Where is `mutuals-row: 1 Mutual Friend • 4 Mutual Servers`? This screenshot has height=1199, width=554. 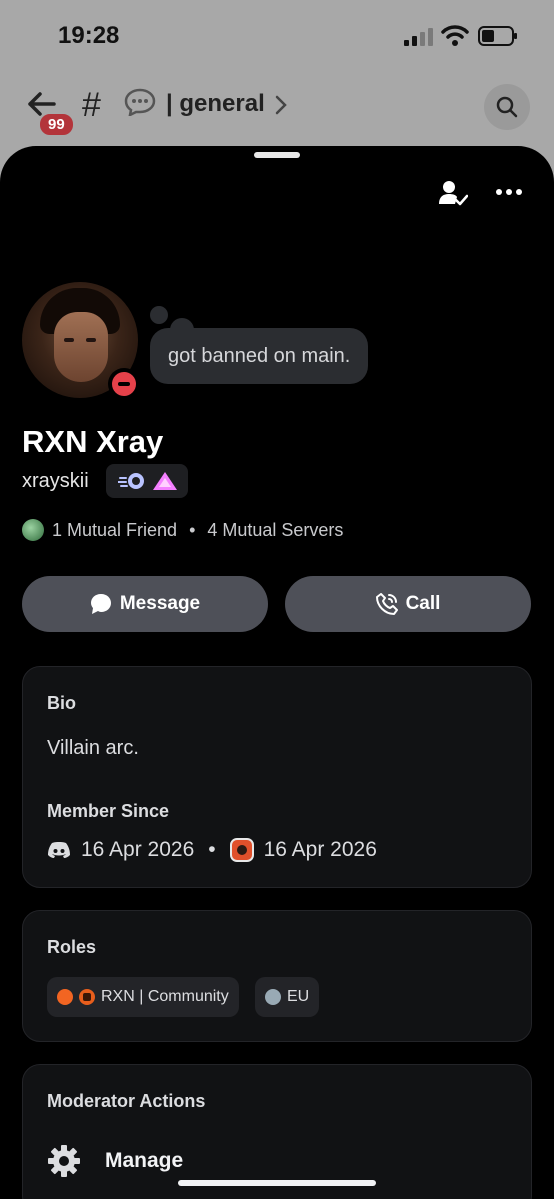
mutuals-row: 1 Mutual Friend • 4 Mutual Servers is located at coordinates (182, 530).